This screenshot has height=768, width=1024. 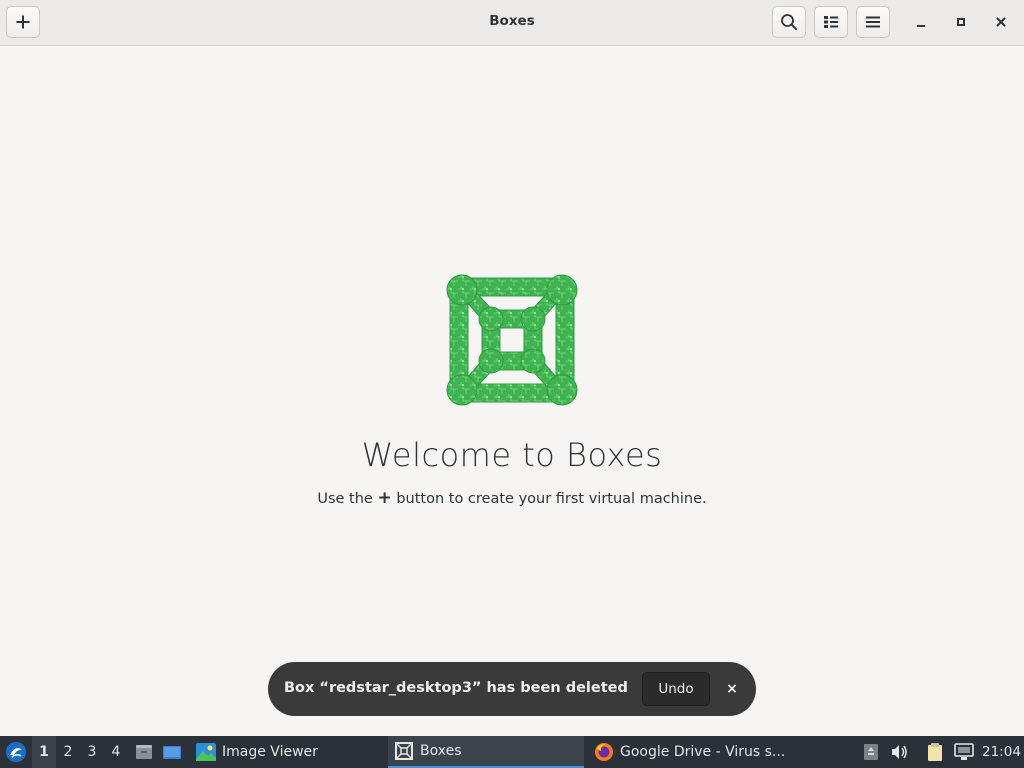 I want to click on main-menu-button, so click(x=873, y=22).